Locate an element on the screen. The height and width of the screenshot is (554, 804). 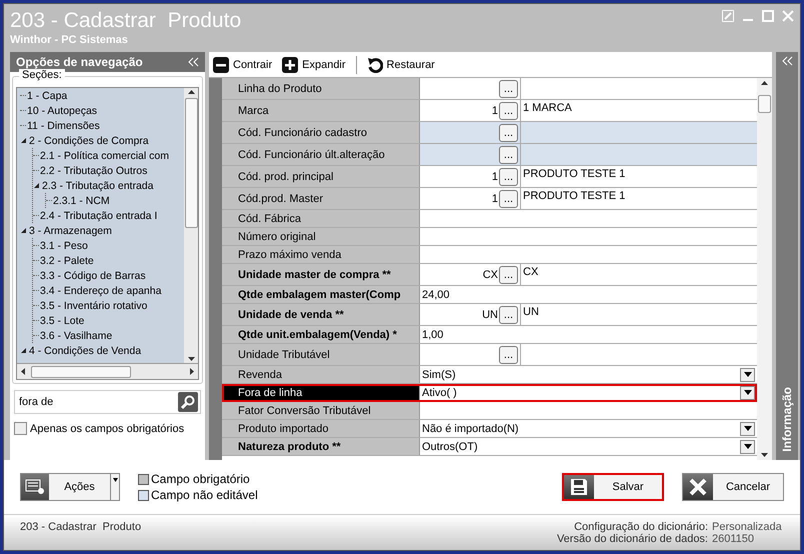
undo-icon is located at coordinates (374, 64).